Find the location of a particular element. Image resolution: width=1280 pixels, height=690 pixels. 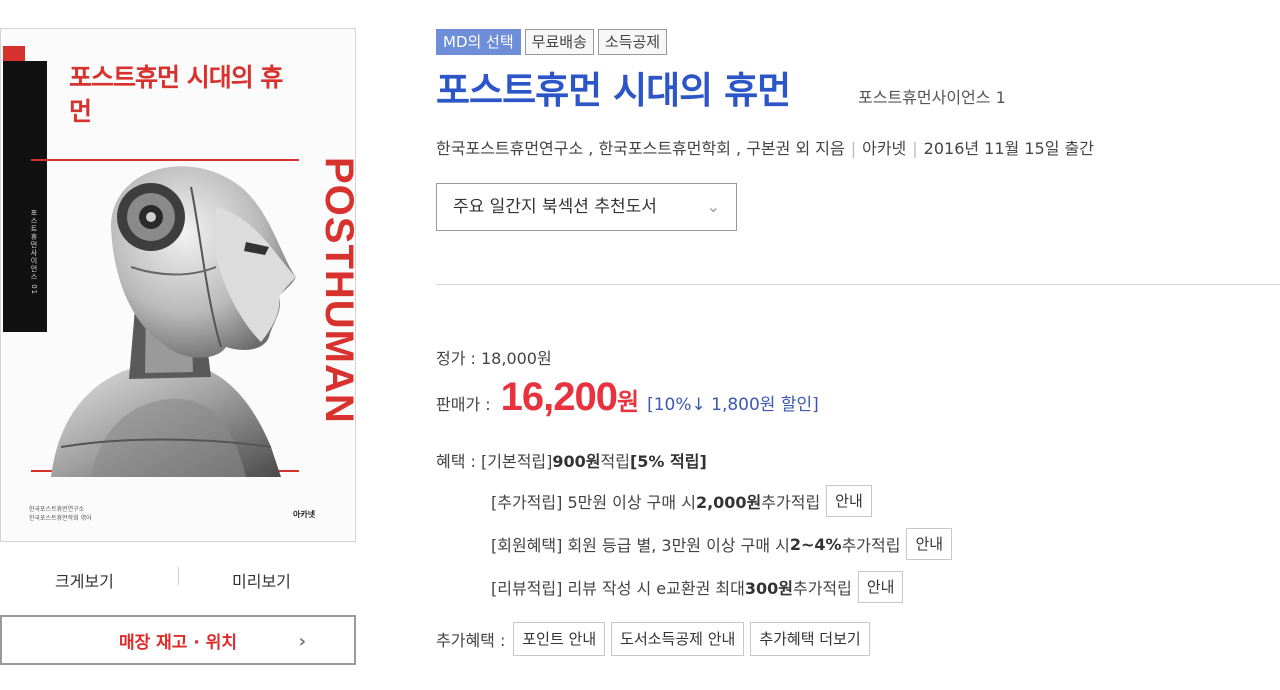

basic-points-row: 혜택 : [기본적립] 900원 적립 [5% 적립] is located at coordinates (571, 460).